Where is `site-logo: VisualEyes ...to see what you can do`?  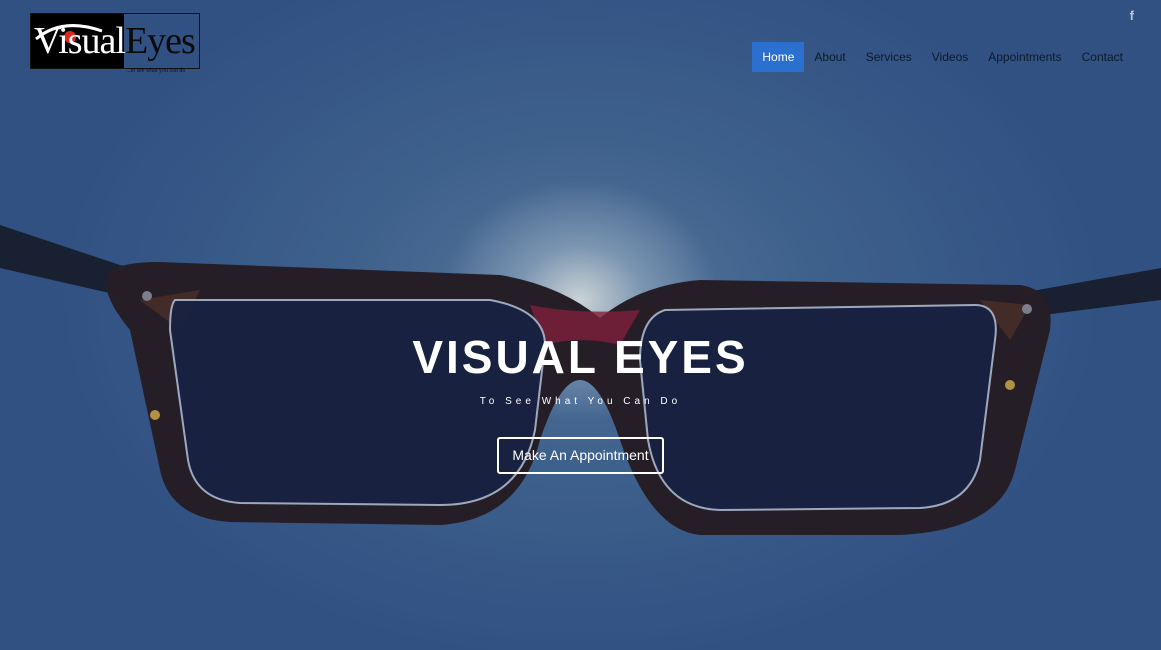
site-logo: VisualEyes ...to see what you can do is located at coordinates (115, 45).